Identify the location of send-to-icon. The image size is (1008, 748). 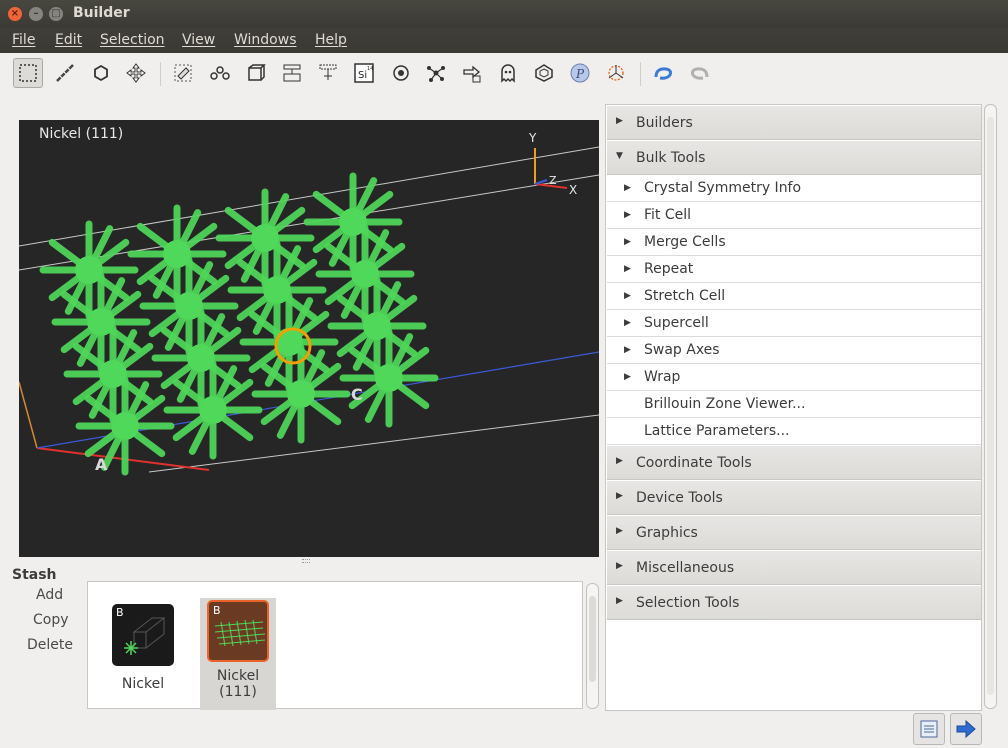
(966, 729).